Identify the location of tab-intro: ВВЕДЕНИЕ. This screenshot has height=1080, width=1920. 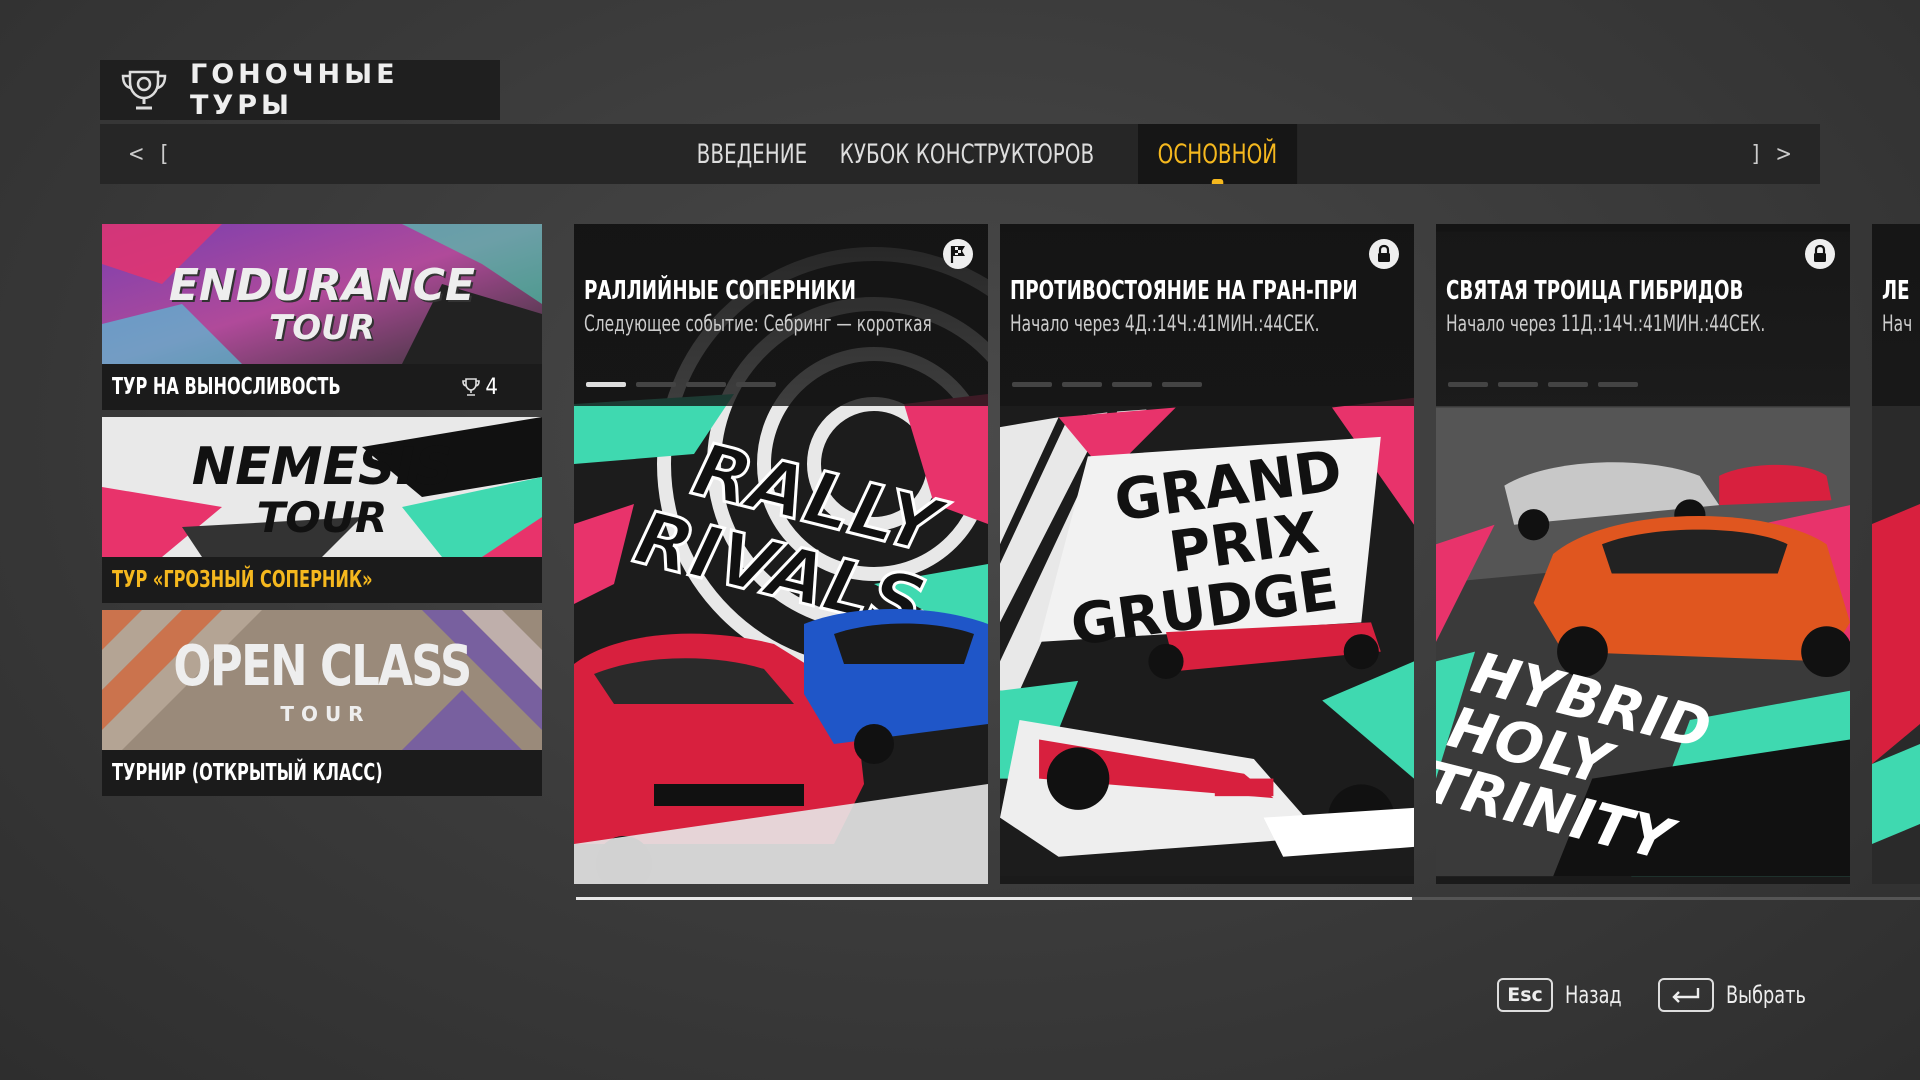
(752, 154).